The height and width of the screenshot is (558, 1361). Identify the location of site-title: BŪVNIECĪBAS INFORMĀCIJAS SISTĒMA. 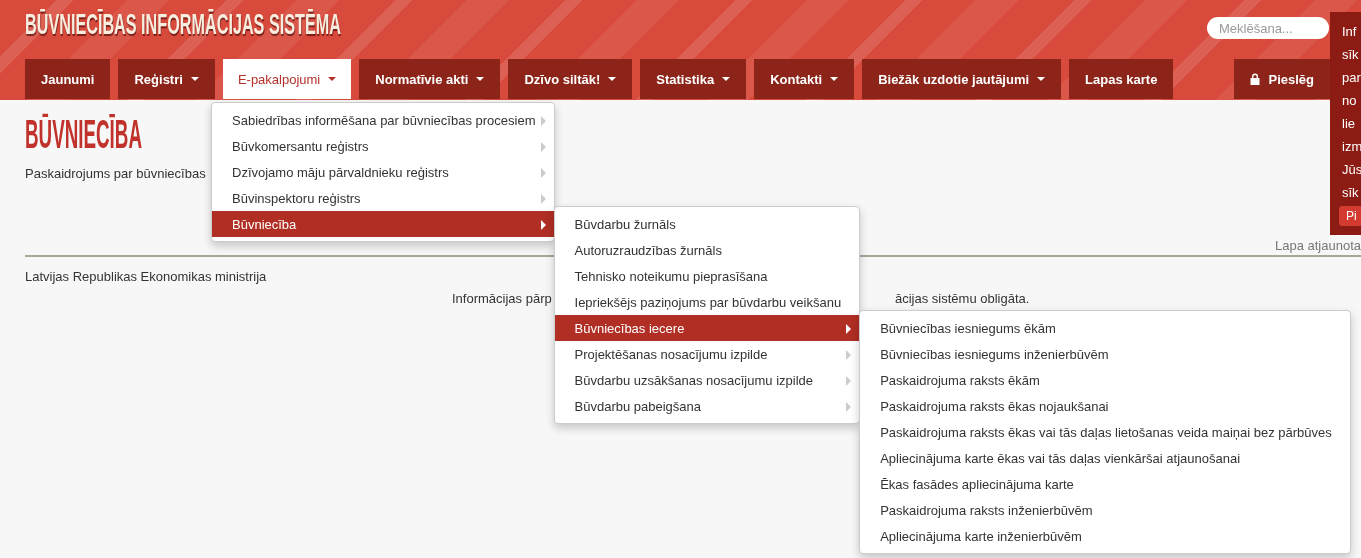
(183, 24).